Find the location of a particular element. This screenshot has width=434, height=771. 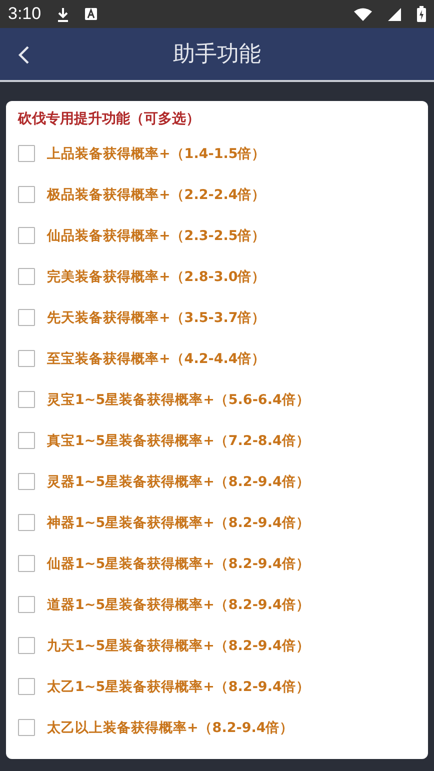

option-label: 仙器1~5星装备获得概率+（8.2-9.4倍） is located at coordinates (178, 564).